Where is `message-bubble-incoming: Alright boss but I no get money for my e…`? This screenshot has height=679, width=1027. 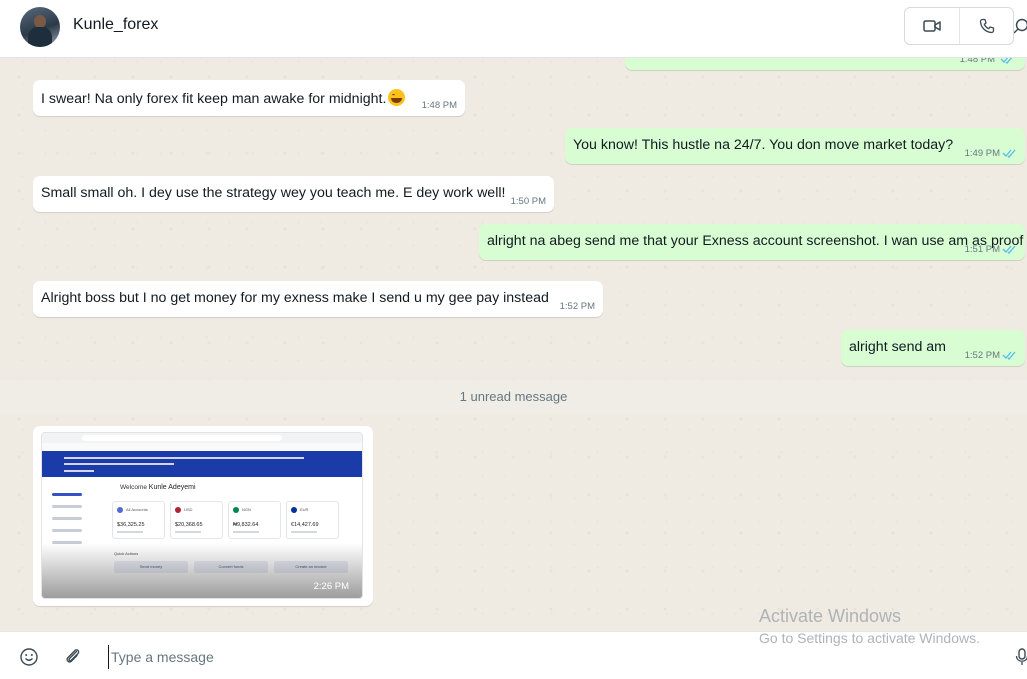
message-bubble-incoming: Alright boss but I no get money for my e… is located at coordinates (318, 299).